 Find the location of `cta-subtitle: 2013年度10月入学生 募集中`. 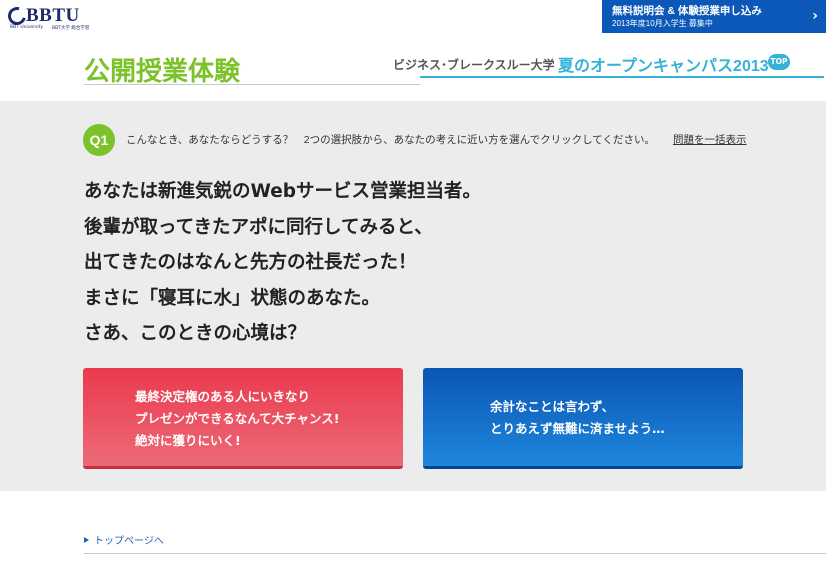

cta-subtitle: 2013年度10月入学生 募集中 is located at coordinates (662, 23).